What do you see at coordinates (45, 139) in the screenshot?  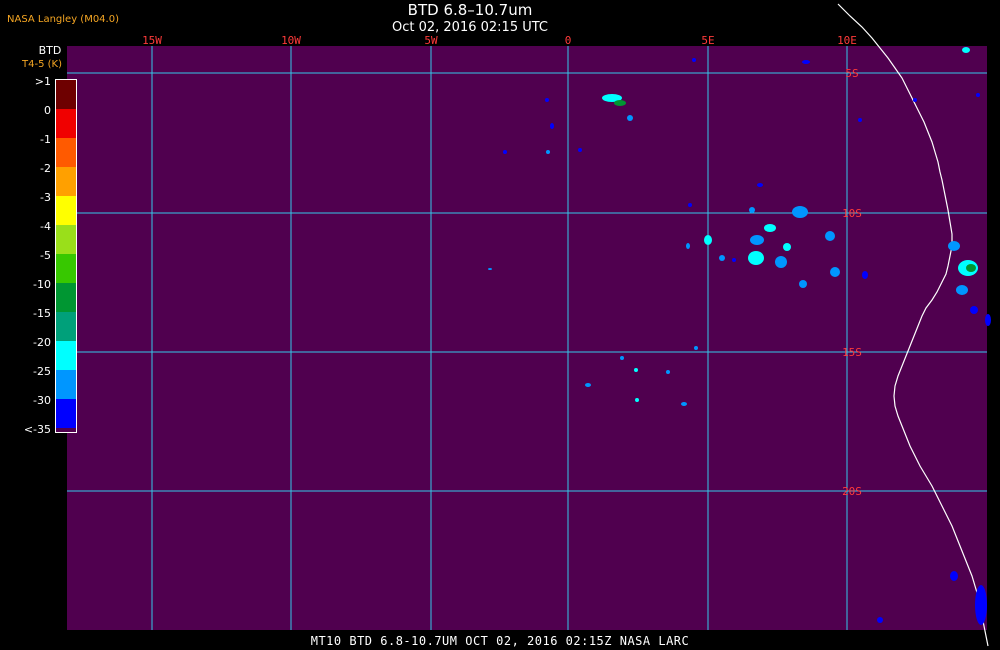 I see `legend-label: -1` at bounding box center [45, 139].